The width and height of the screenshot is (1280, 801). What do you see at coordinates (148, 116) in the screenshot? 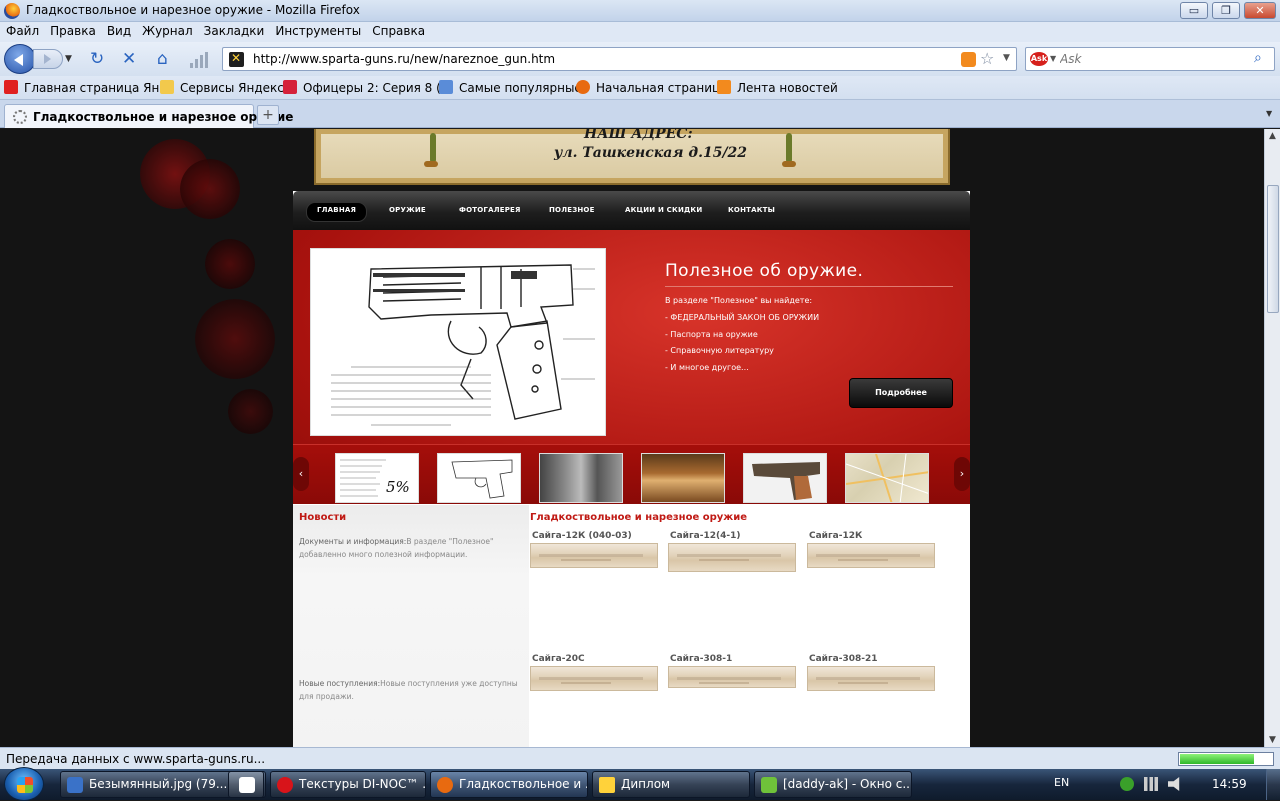
I see `tab-current: Гладкоствольное и нарезное оружие` at bounding box center [148, 116].